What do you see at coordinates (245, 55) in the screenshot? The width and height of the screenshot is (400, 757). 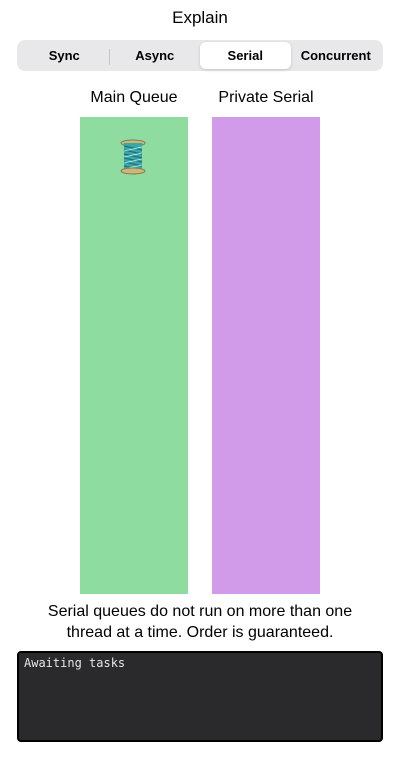 I see `segment-serial: Serial` at bounding box center [245, 55].